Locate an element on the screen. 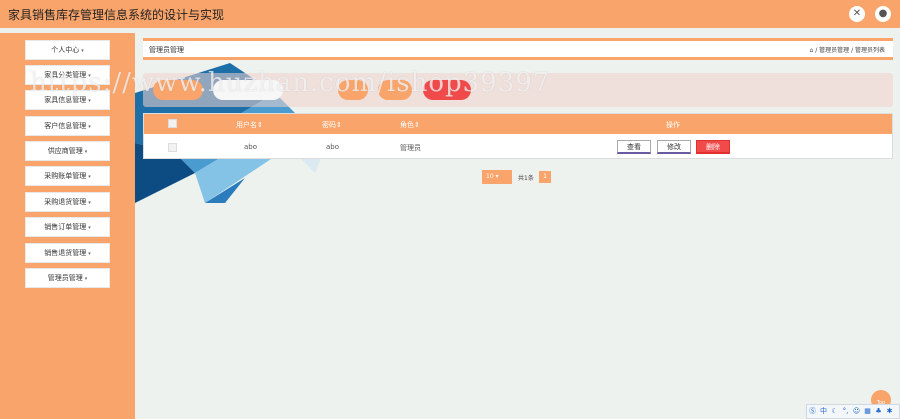 The image size is (900, 419). sidebar-item-label: 采购退货管理 is located at coordinates (65, 202).